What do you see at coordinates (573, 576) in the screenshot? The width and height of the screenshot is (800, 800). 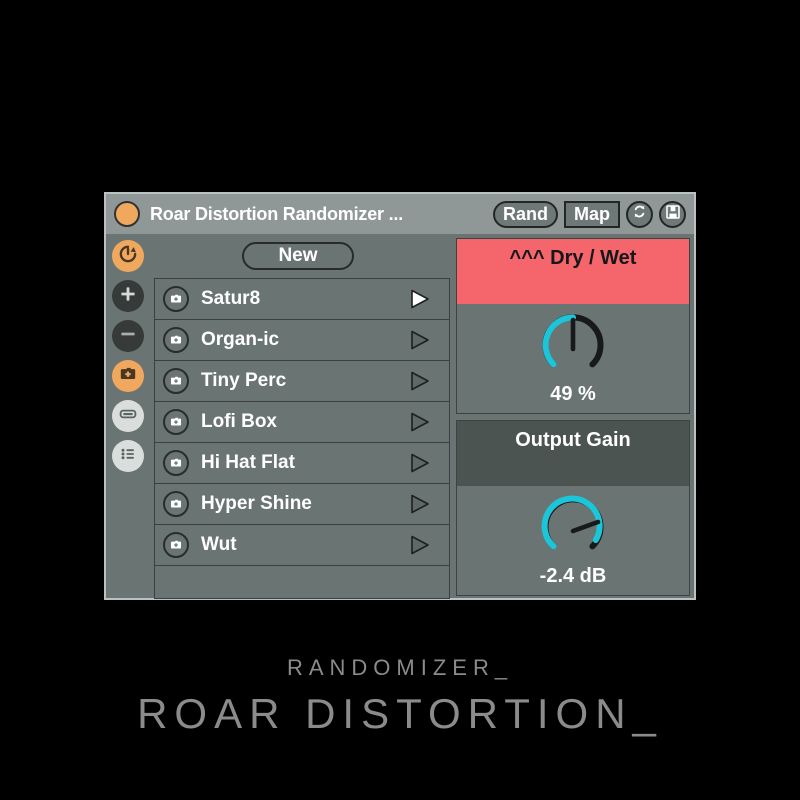 I see `output-gain-value: -2.4 dB` at bounding box center [573, 576].